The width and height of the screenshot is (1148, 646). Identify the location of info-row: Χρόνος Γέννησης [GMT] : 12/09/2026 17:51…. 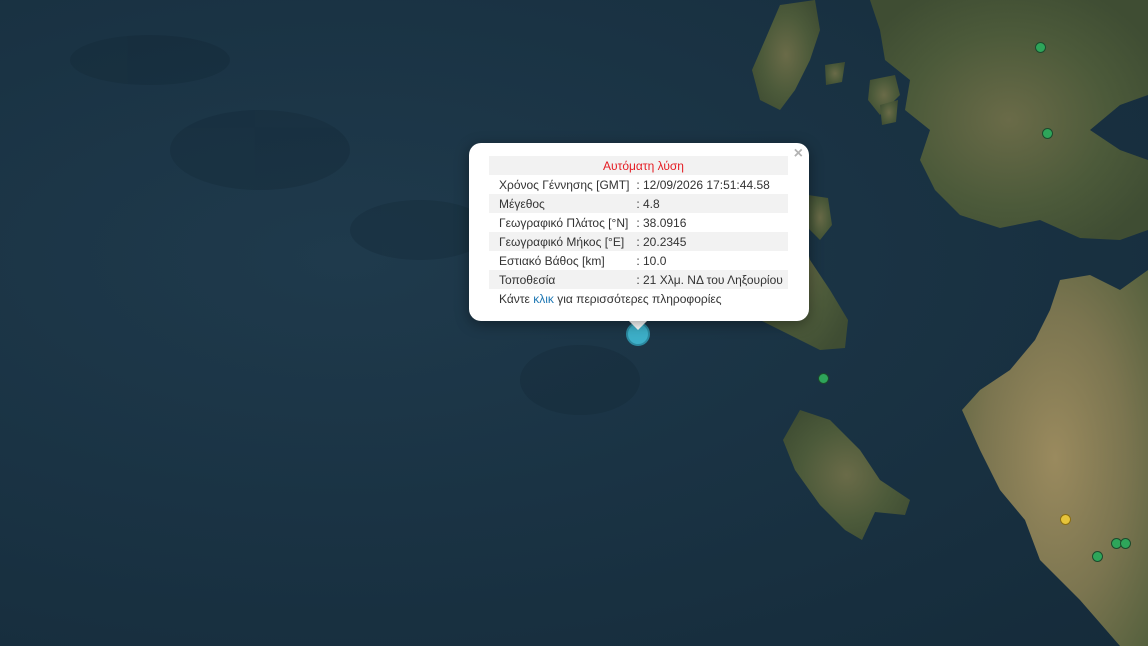
(638, 184).